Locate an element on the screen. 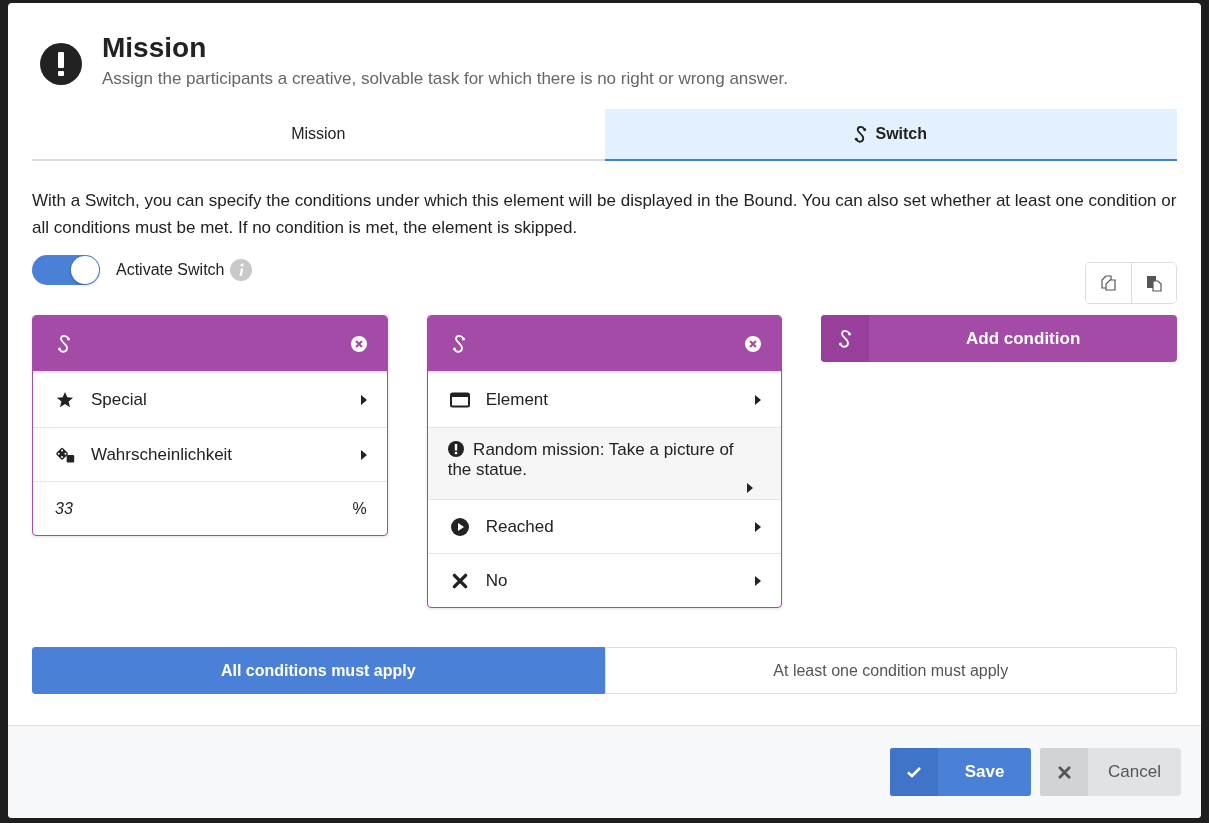 This screenshot has height=823, width=1209. paste-icon is located at coordinates (1154, 283).